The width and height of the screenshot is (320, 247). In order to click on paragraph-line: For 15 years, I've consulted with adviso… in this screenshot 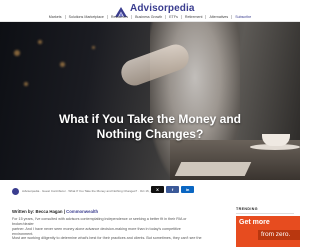, I will do `click(99, 221)`.